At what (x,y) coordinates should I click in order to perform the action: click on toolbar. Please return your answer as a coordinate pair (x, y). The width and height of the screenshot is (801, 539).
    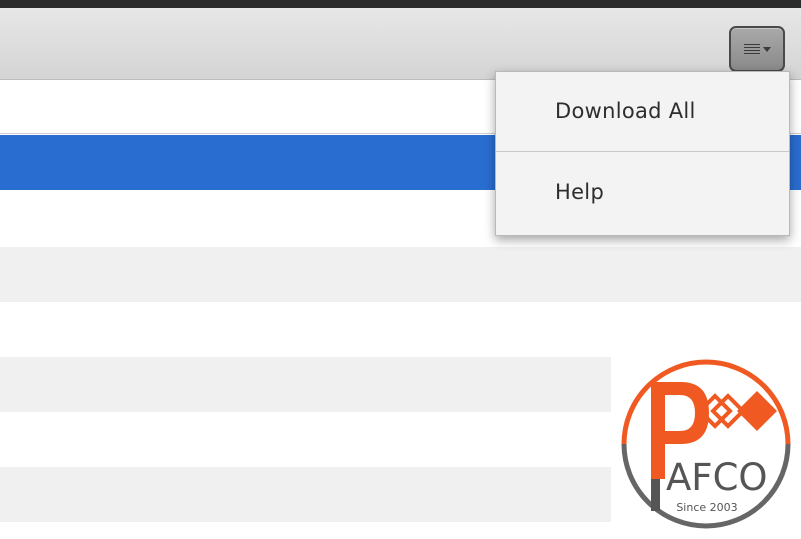
    Looking at the image, I should click on (400, 44).